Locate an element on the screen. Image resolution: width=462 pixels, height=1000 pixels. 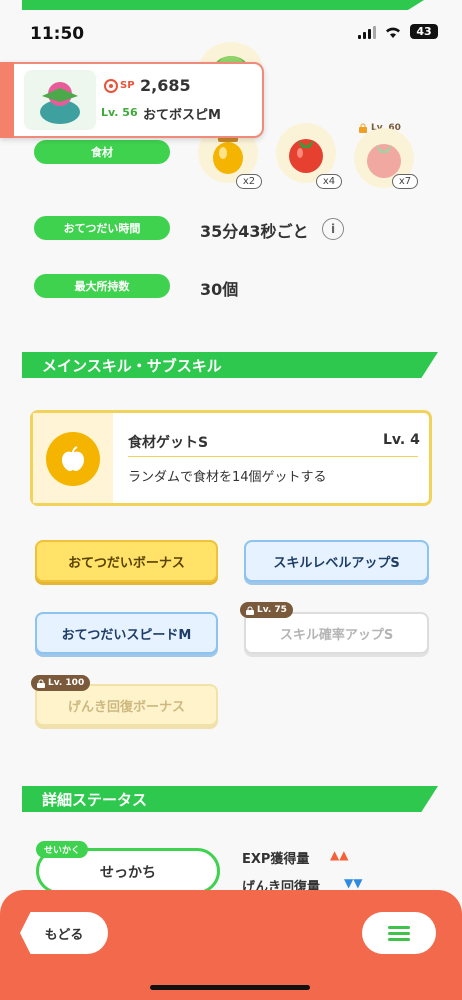
wifi-icon is located at coordinates (393, 32).